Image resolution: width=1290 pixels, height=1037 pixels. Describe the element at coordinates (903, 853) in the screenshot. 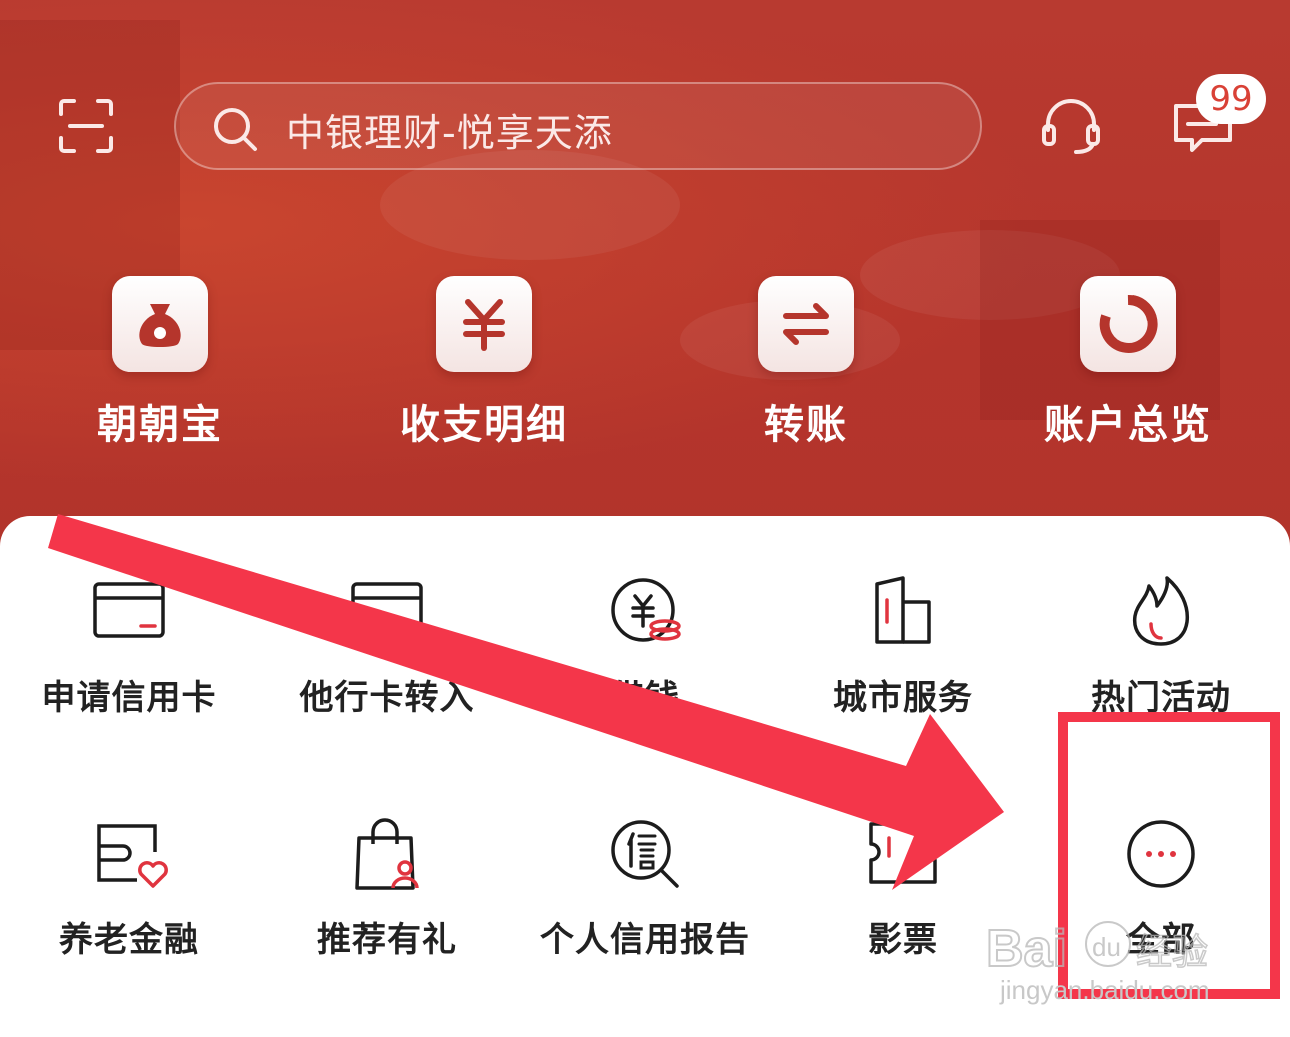

I see `ticket-icon` at that location.